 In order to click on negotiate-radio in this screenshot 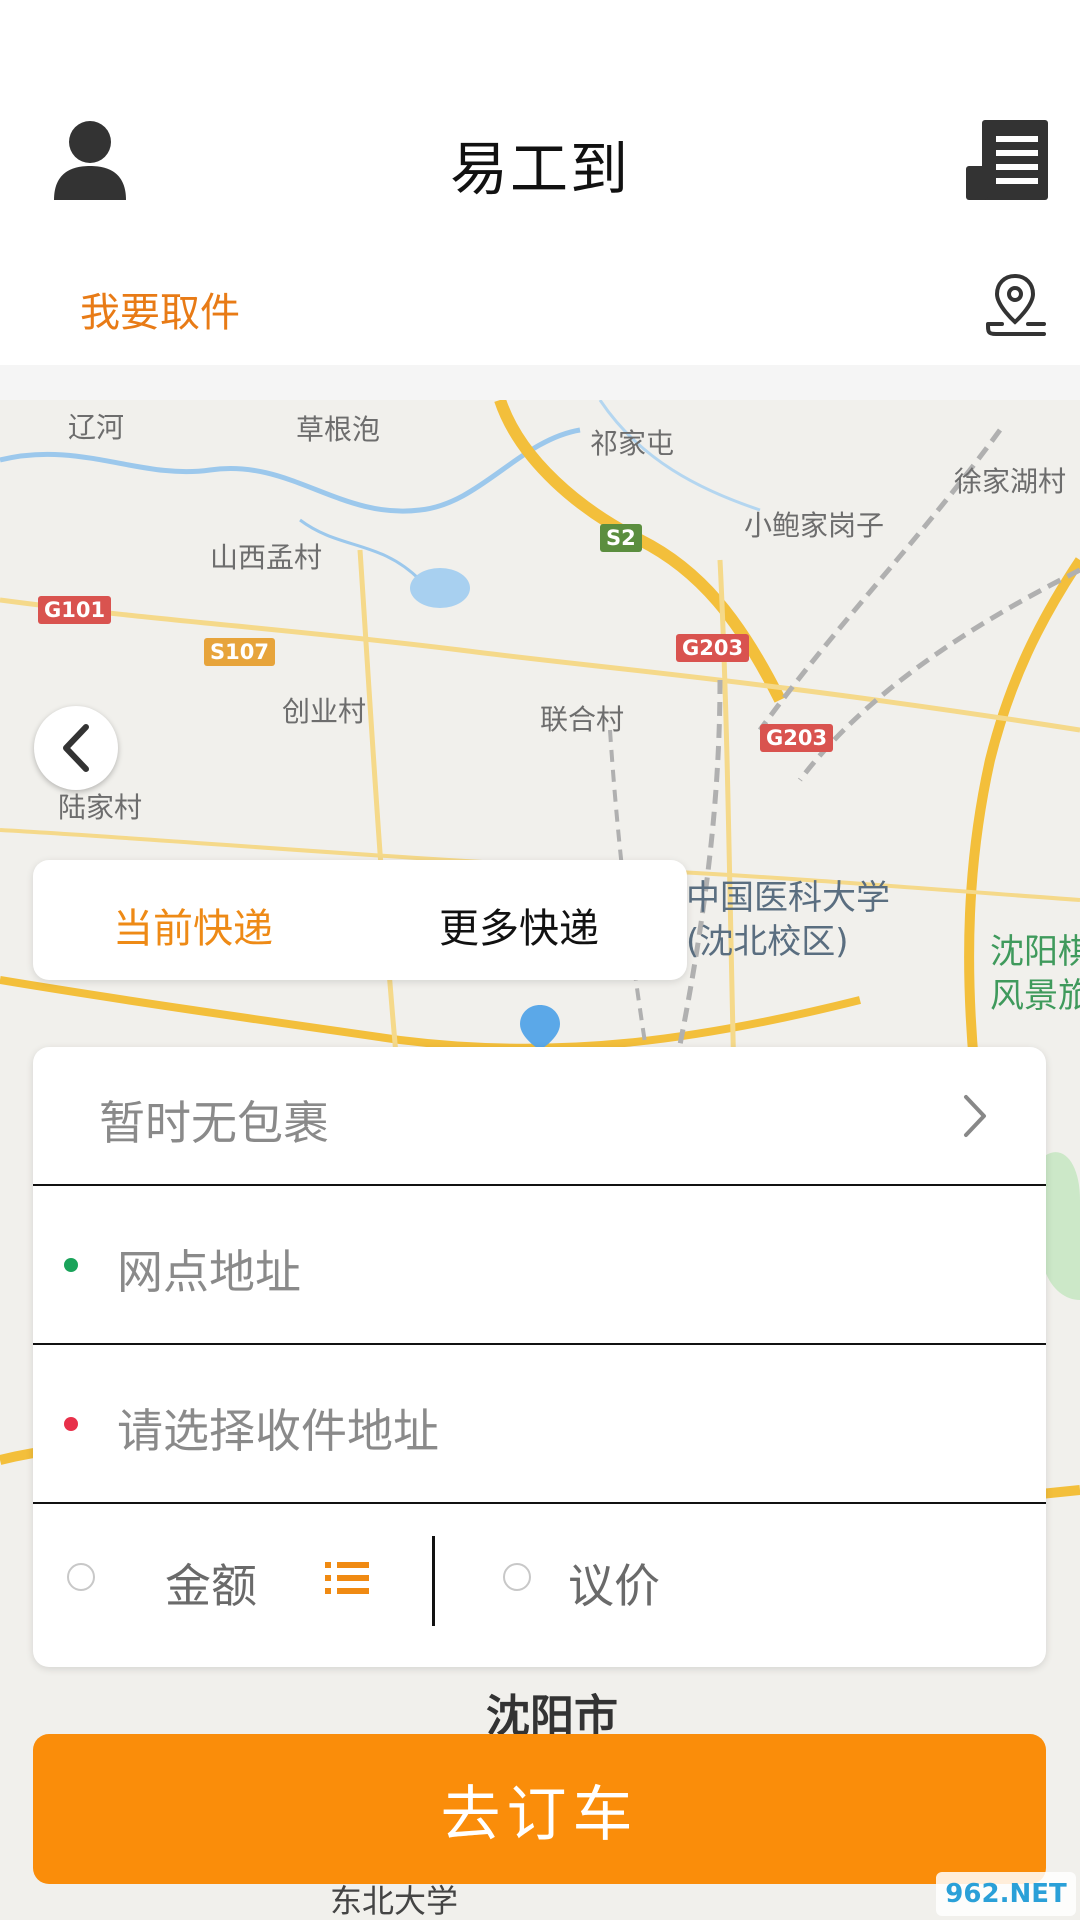, I will do `click(517, 1577)`.